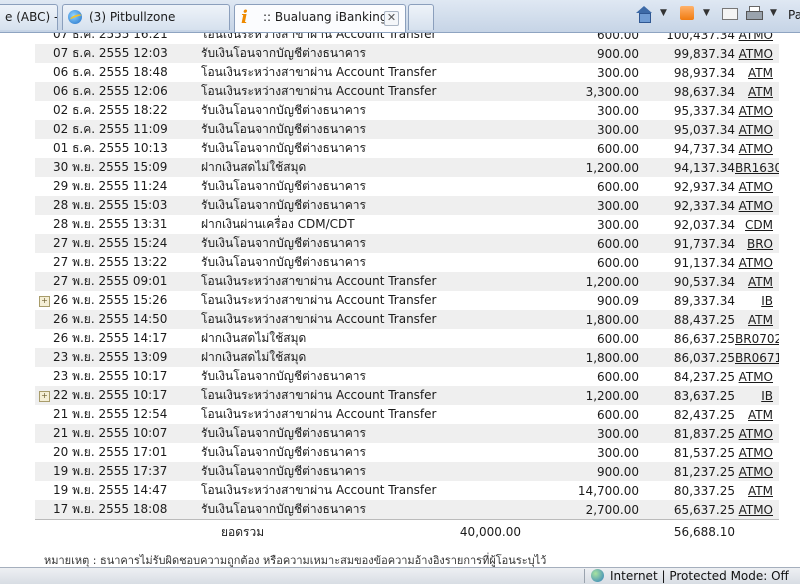  I want to click on transaction-channel-link: BR0702, so click(757, 338).